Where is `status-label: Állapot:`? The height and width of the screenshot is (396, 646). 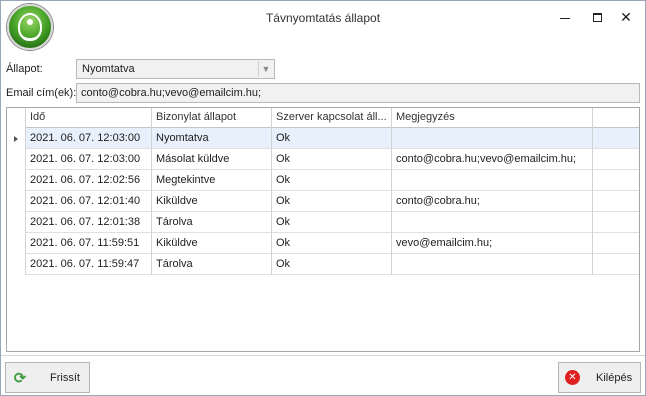
status-label: Állapot: is located at coordinates (24, 69).